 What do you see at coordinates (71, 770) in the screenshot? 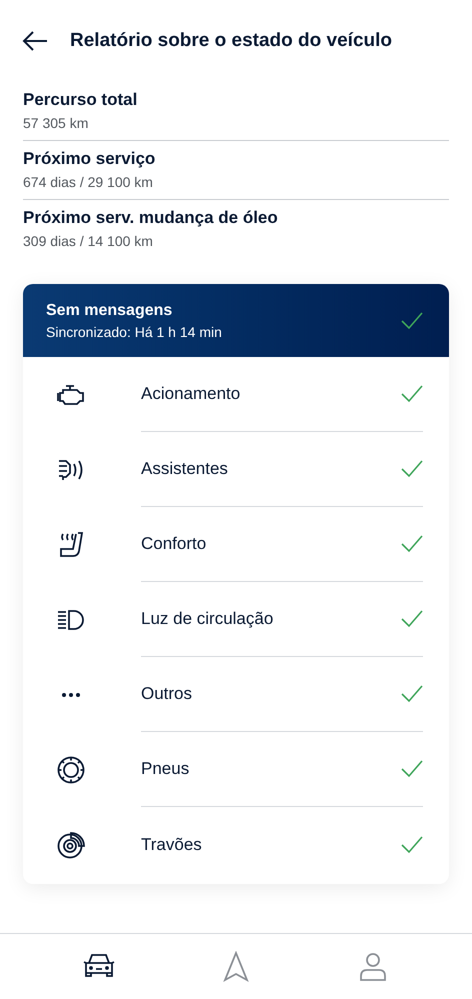
I see `tyre-icon` at bounding box center [71, 770].